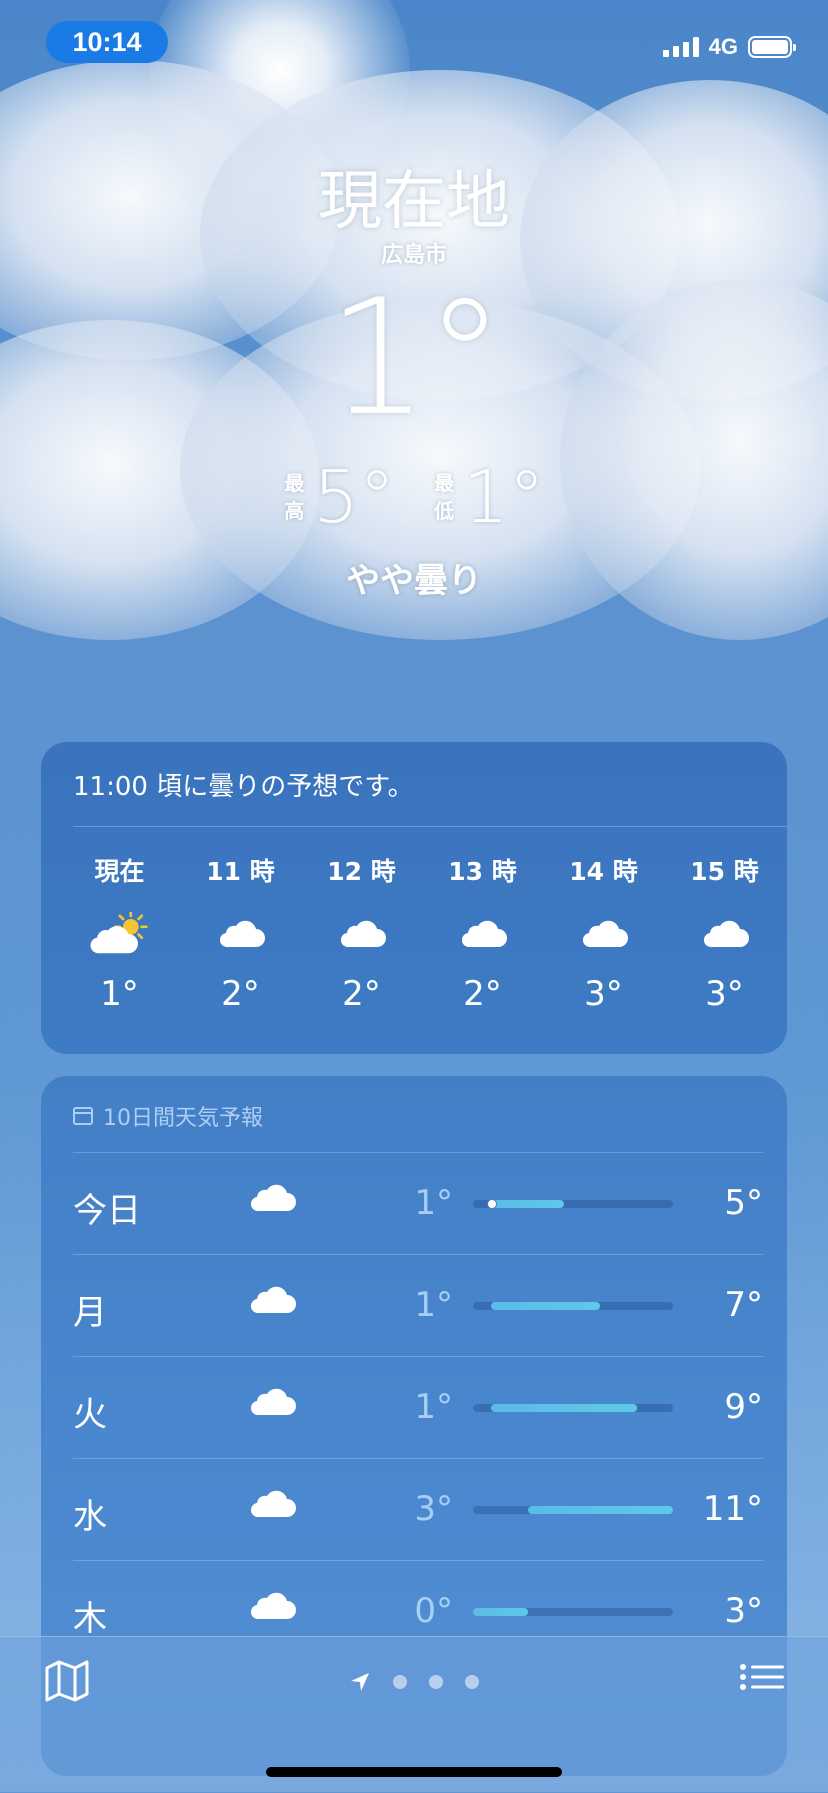 The image size is (828, 1793). Describe the element at coordinates (83, 1116) in the screenshot. I see `calendar-icon` at that location.